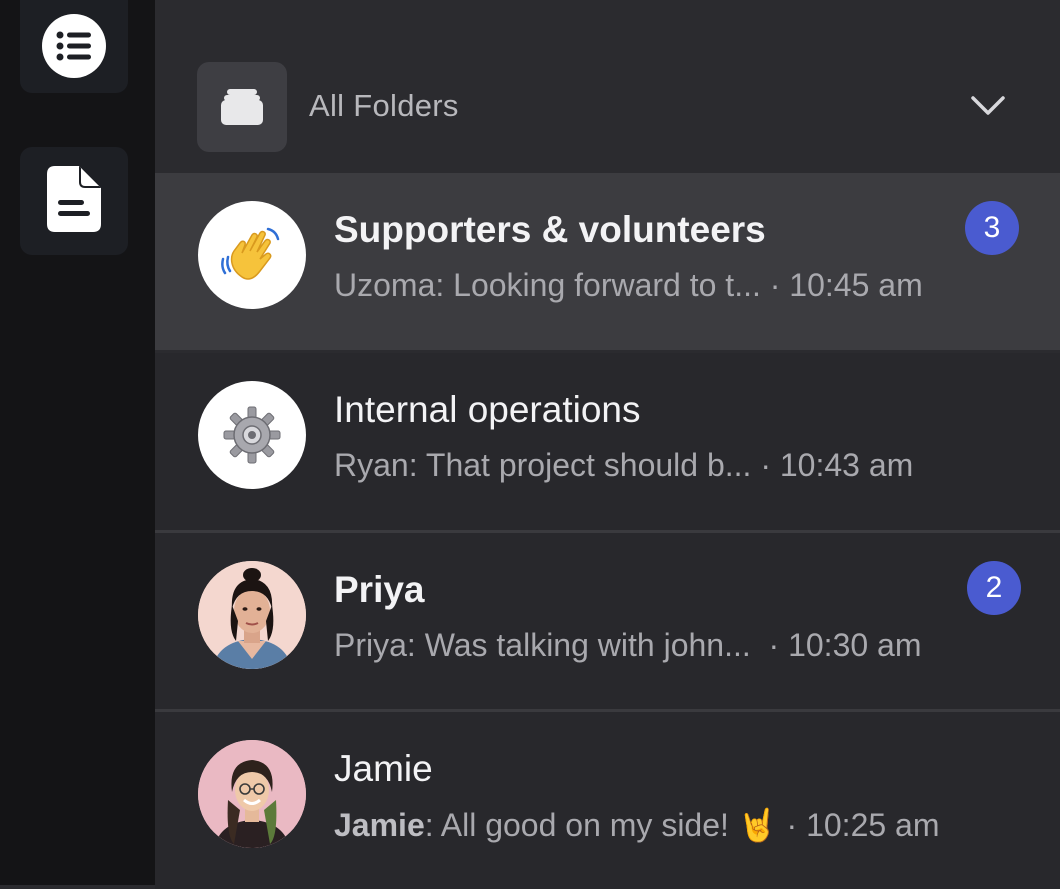 The width and height of the screenshot is (1060, 889). What do you see at coordinates (252, 794) in the screenshot?
I see `jamie-avatar` at bounding box center [252, 794].